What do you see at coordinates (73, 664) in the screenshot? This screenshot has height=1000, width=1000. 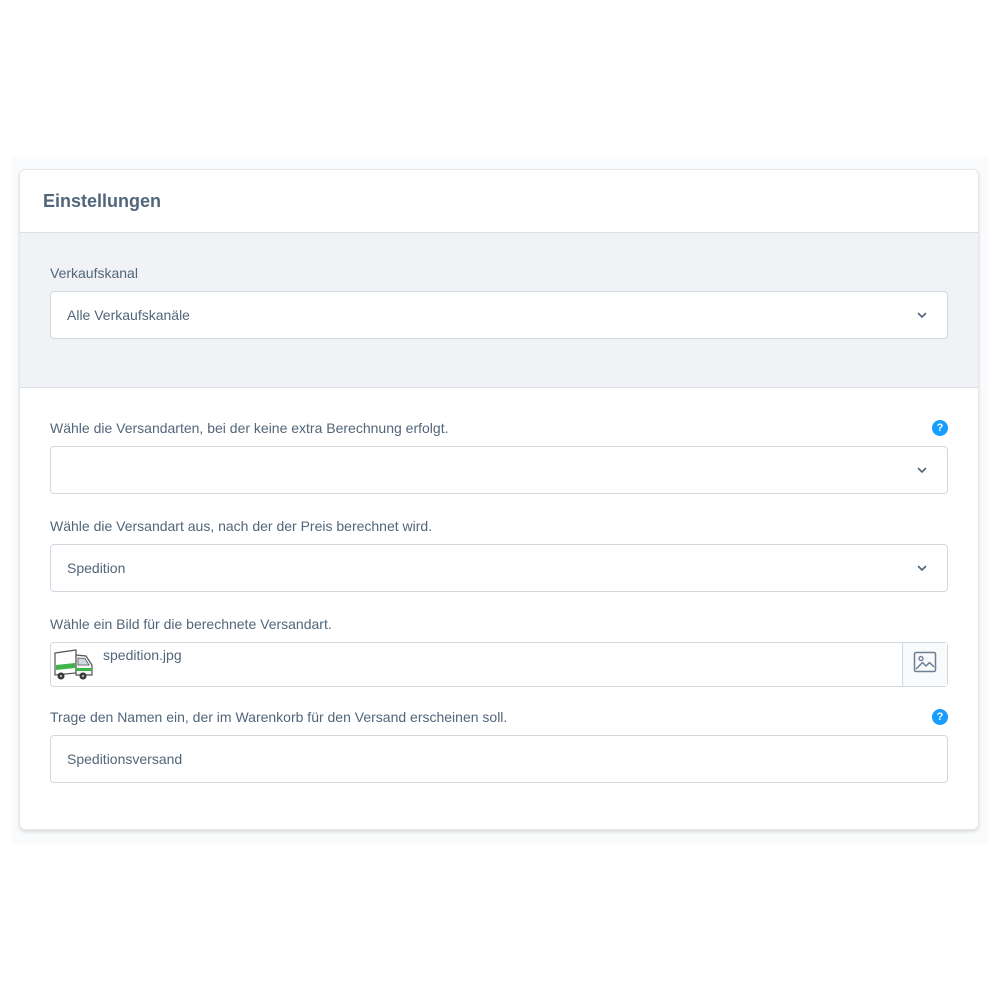 I see `truck-icon` at bounding box center [73, 664].